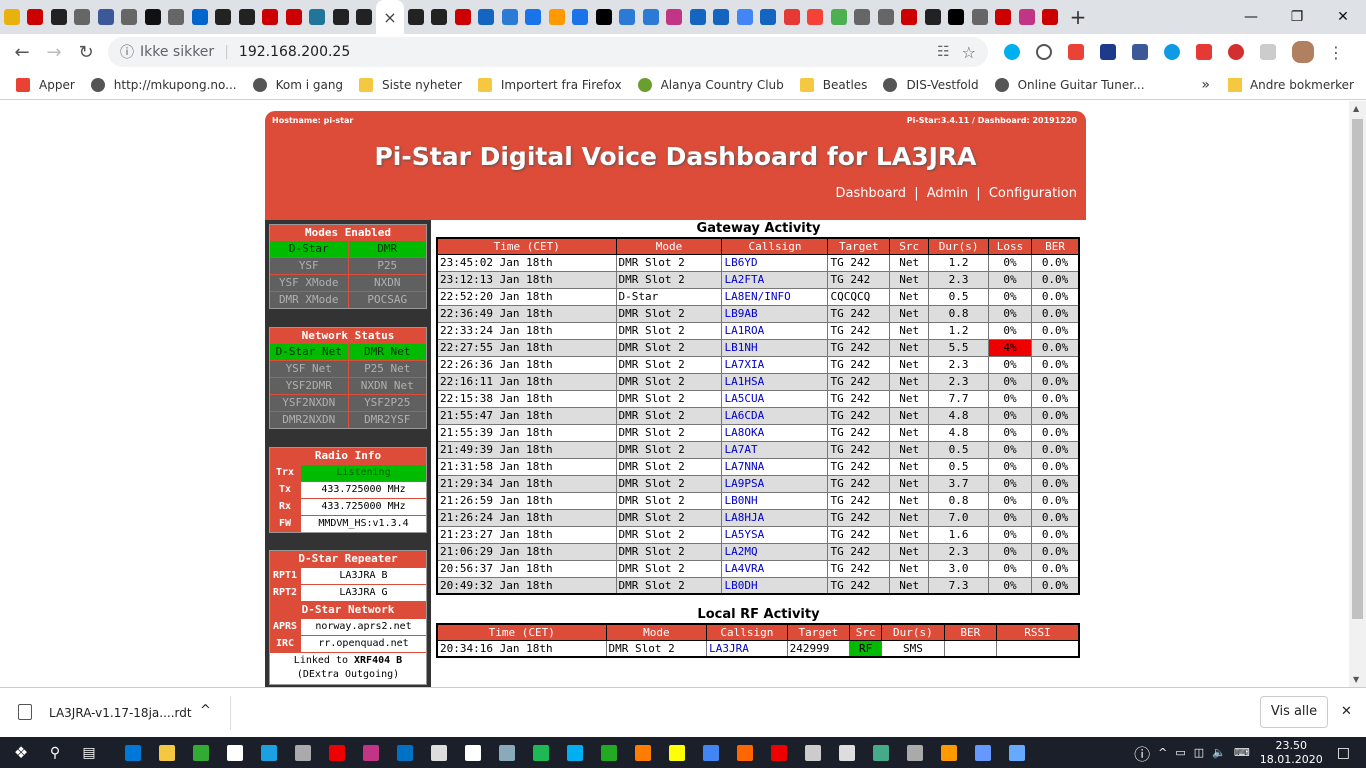  I want to click on callsign-link: LA2MQ, so click(775, 551).